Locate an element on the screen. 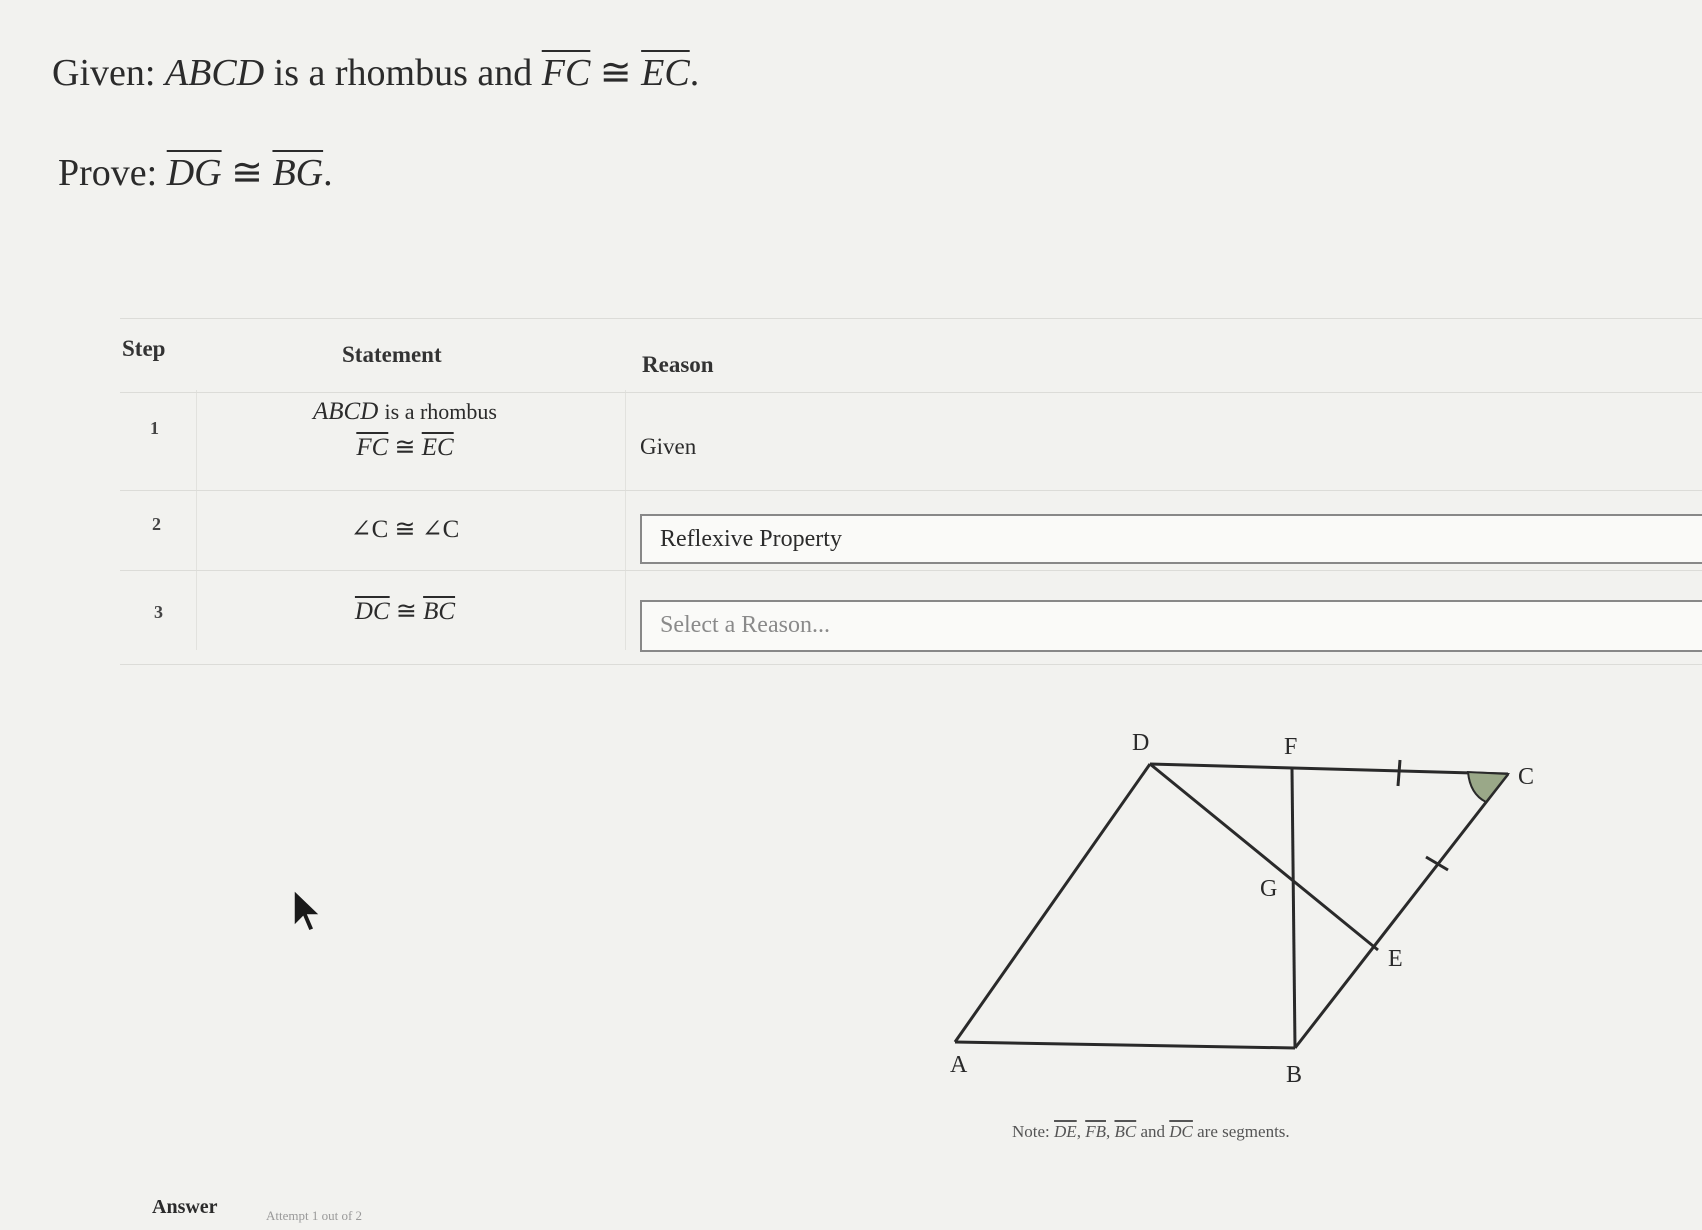 This screenshot has height=1230, width=1702. statement-text: is a rhombus is located at coordinates (440, 411).